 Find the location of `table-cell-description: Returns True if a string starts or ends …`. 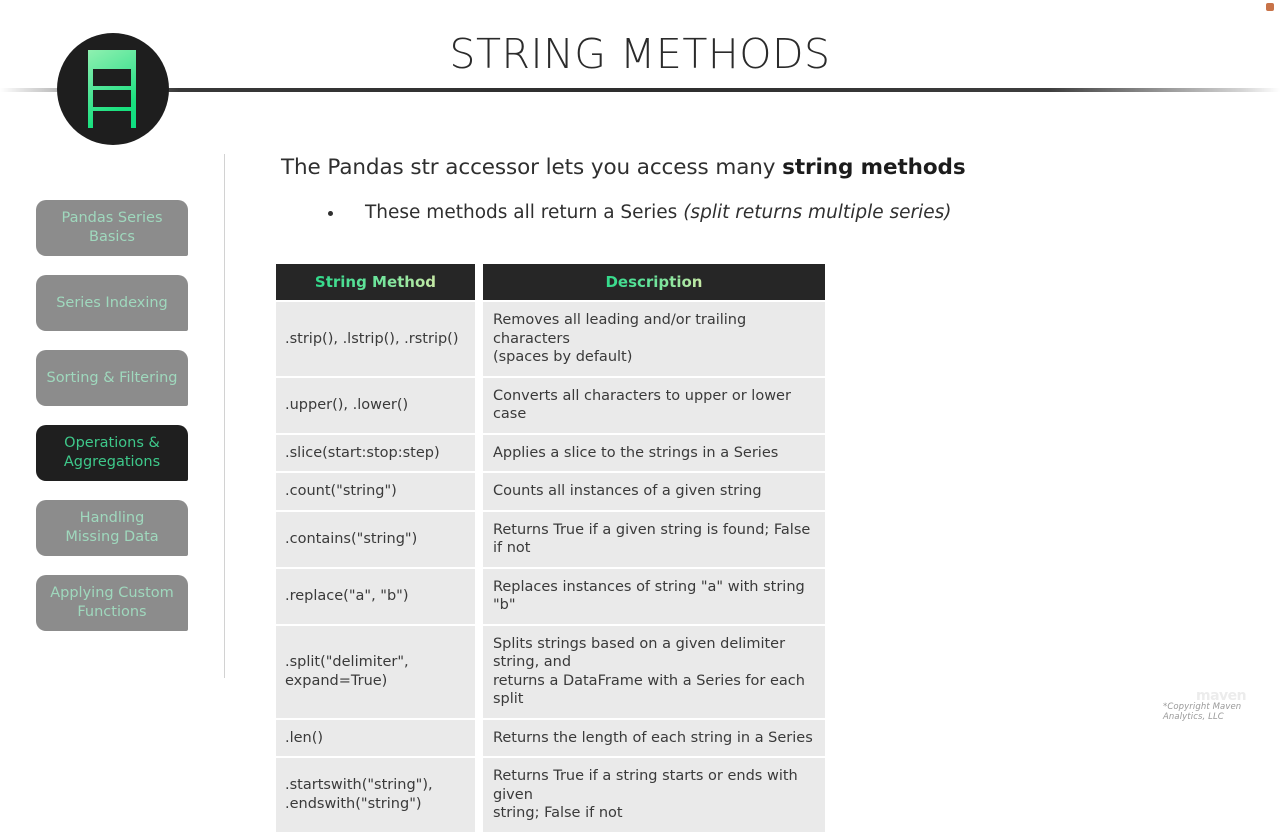

table-cell-description: Returns True if a string starts or ends … is located at coordinates (649, 794).